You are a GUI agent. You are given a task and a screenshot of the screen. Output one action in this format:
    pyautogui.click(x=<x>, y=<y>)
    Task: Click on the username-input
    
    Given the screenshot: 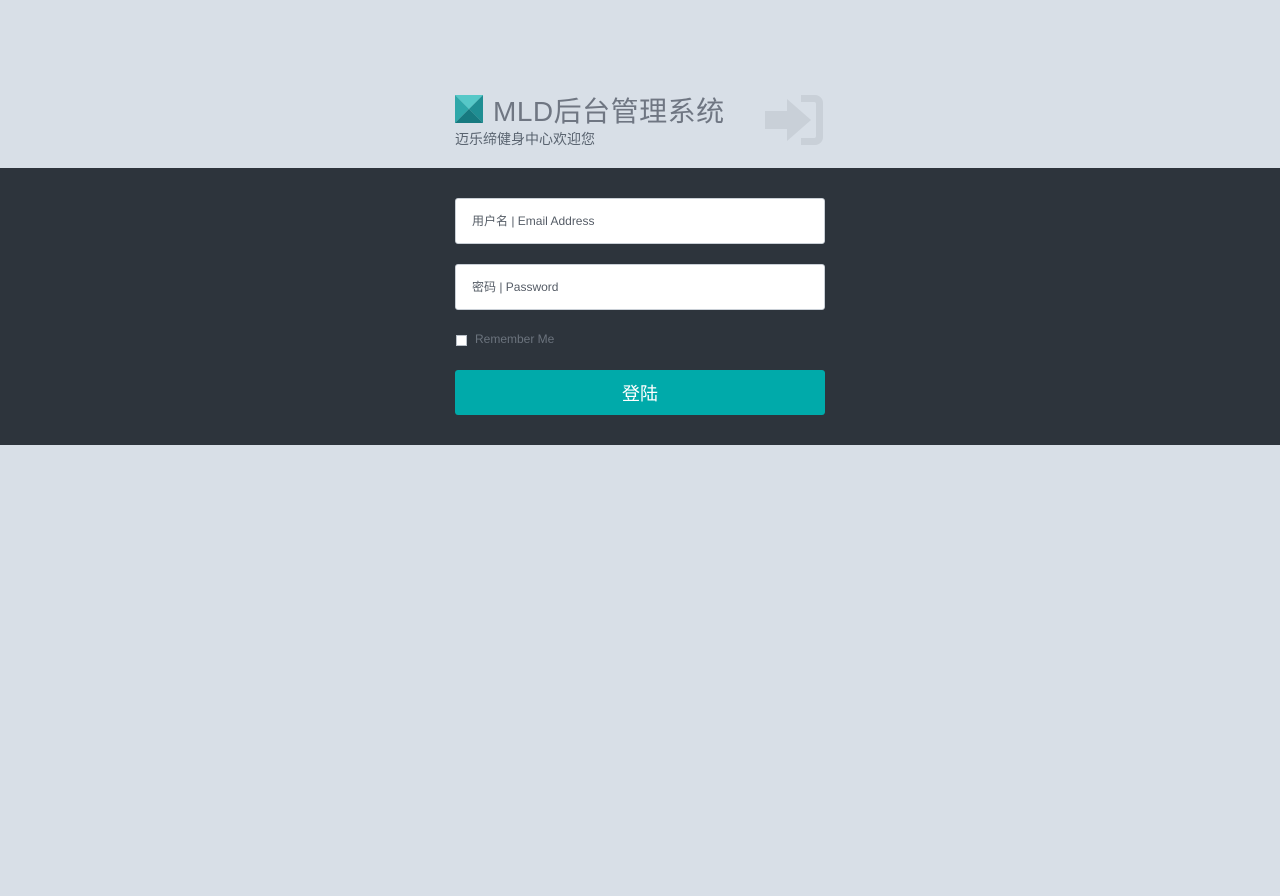 What is the action you would take?
    pyautogui.click(x=640, y=221)
    